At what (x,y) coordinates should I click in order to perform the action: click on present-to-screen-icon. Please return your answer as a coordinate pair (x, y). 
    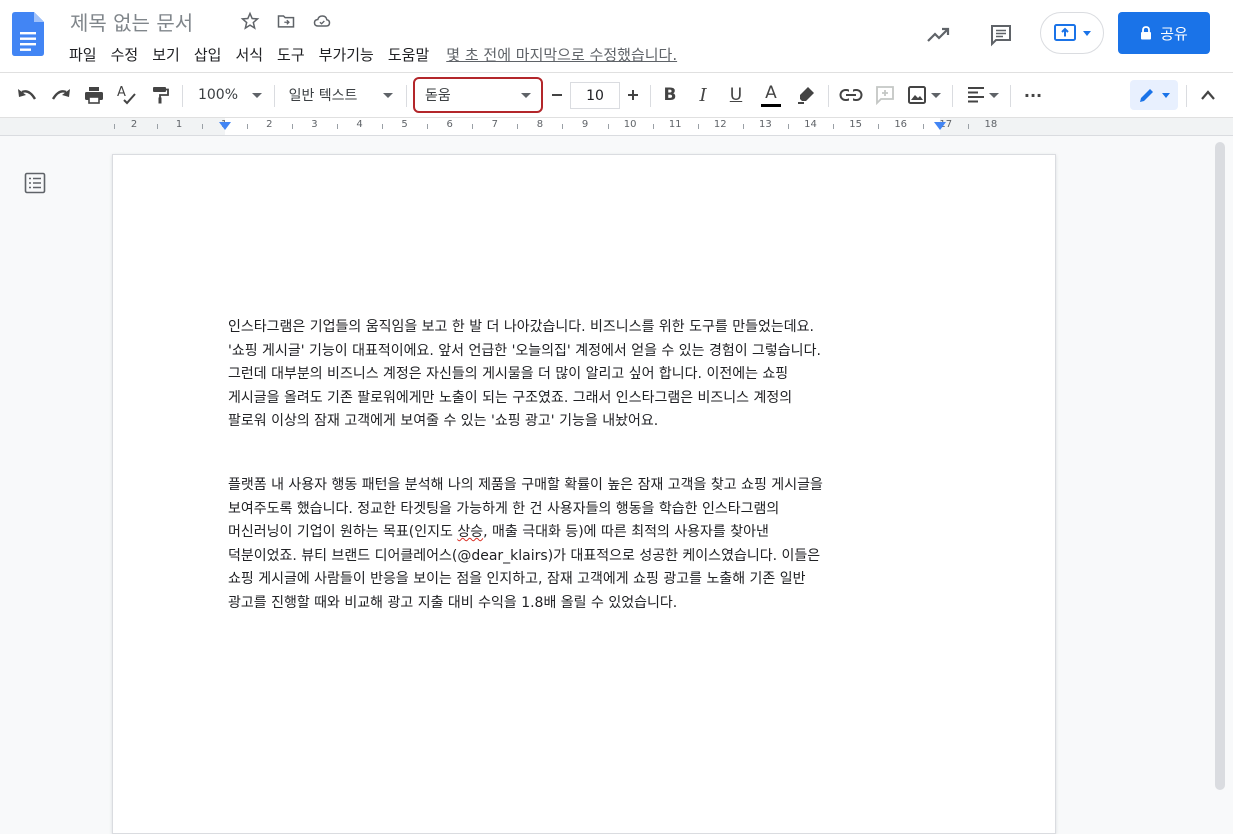
    Looking at the image, I should click on (1065, 32).